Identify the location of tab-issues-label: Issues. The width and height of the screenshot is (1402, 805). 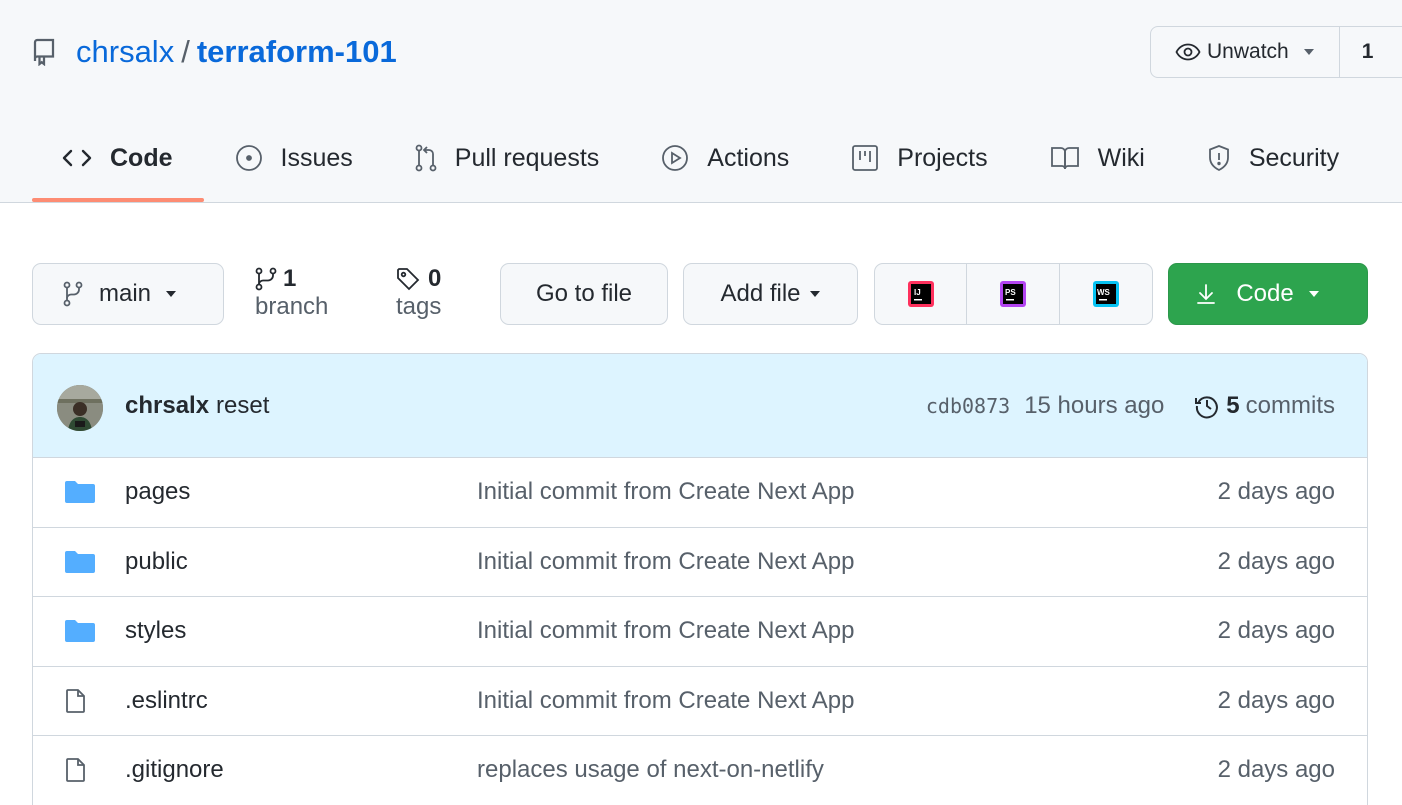
(316, 157).